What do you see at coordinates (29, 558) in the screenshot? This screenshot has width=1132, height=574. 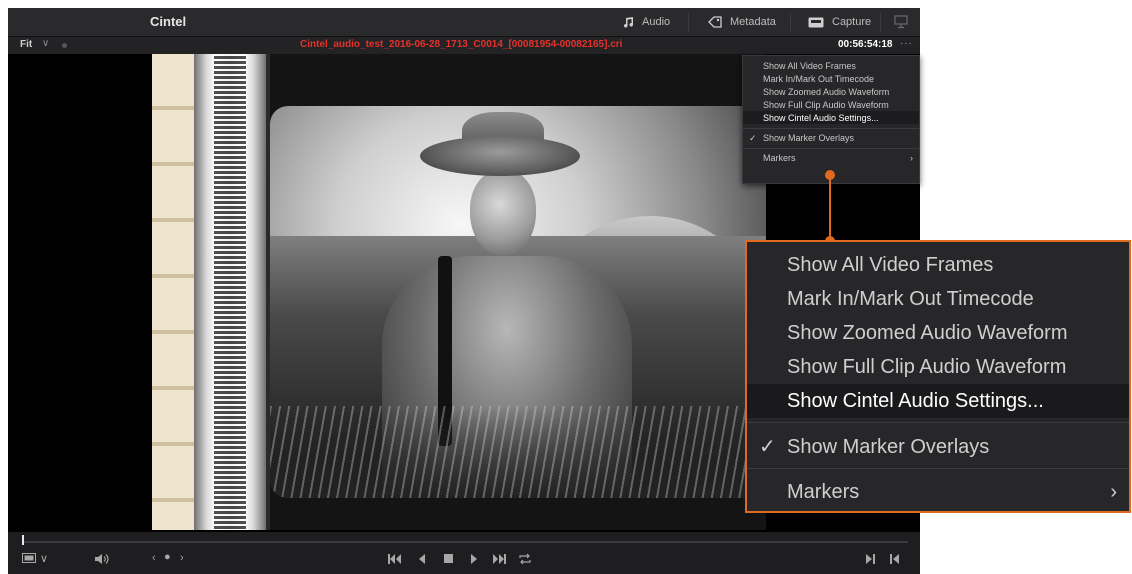 I see `viewer-layout-icon` at bounding box center [29, 558].